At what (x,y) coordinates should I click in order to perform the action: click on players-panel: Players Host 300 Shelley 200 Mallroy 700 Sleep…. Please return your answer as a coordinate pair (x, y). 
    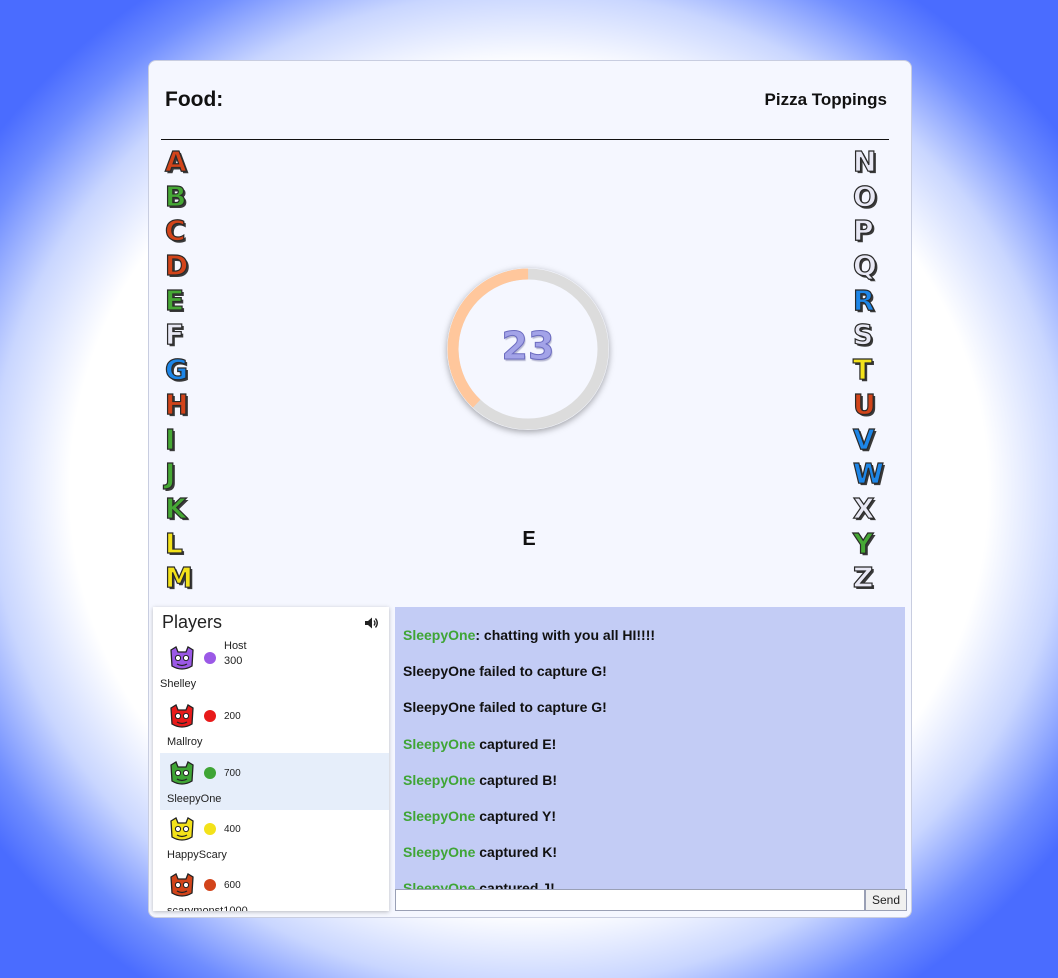
    Looking at the image, I should click on (271, 759).